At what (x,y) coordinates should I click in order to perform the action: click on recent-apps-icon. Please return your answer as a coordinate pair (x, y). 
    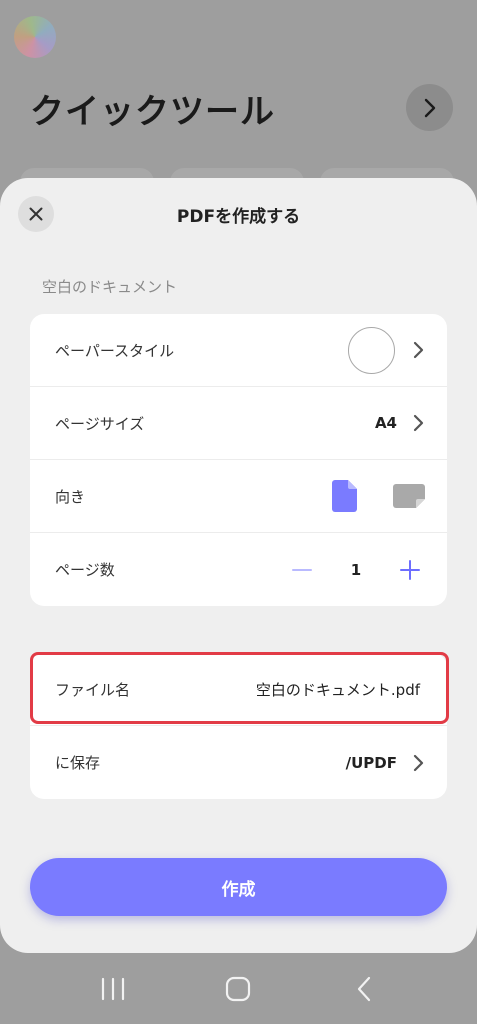
    Looking at the image, I should click on (112, 988).